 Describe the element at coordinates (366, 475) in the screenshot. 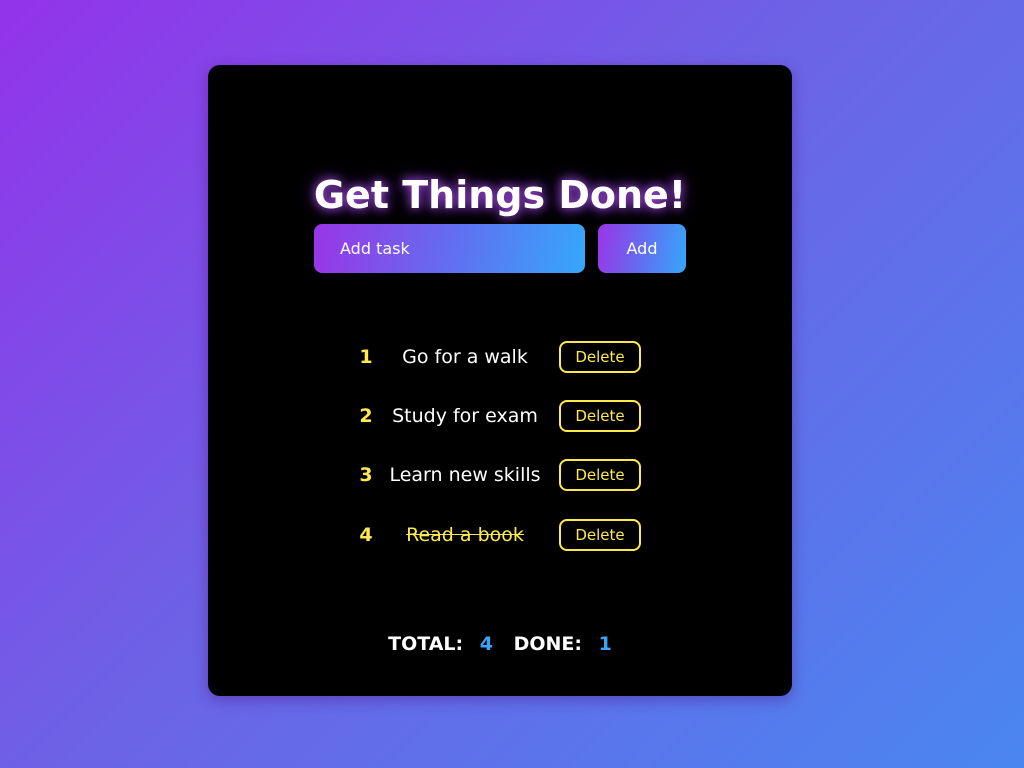

I see `task-number: 3` at that location.